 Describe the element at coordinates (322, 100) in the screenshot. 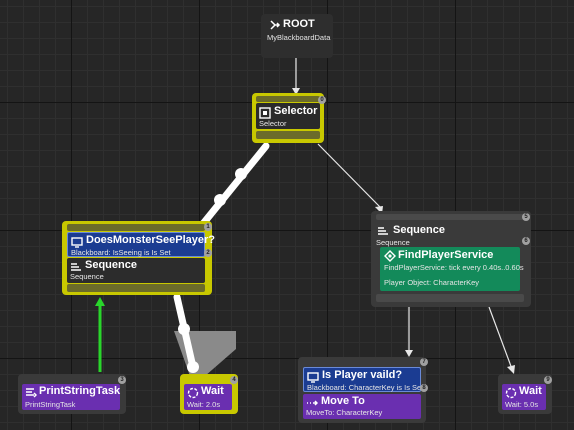

I see `selector-index-badge: 0` at that location.